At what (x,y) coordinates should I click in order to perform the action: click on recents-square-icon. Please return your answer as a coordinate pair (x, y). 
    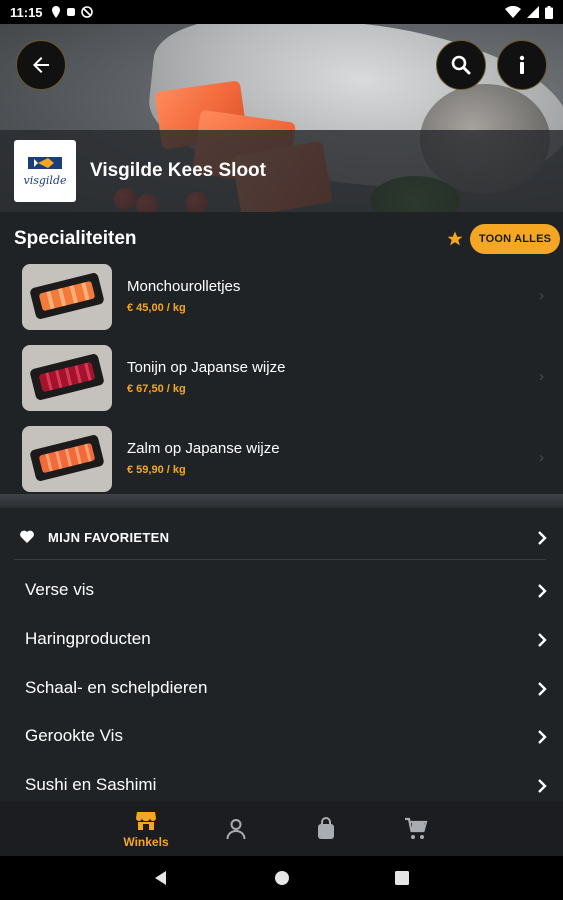
    Looking at the image, I should click on (402, 878).